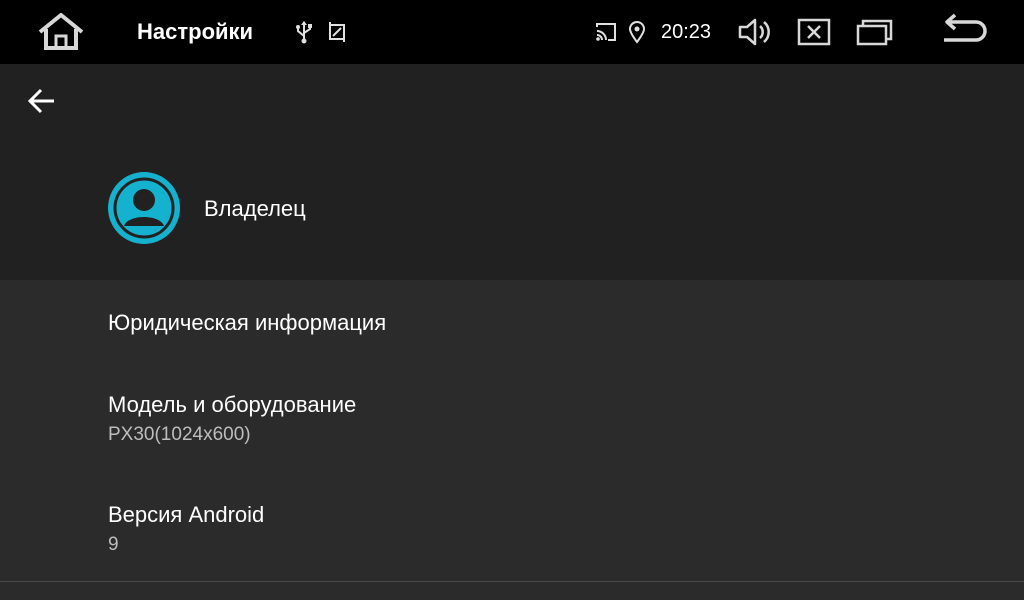  What do you see at coordinates (606, 32) in the screenshot?
I see `cast-icon` at bounding box center [606, 32].